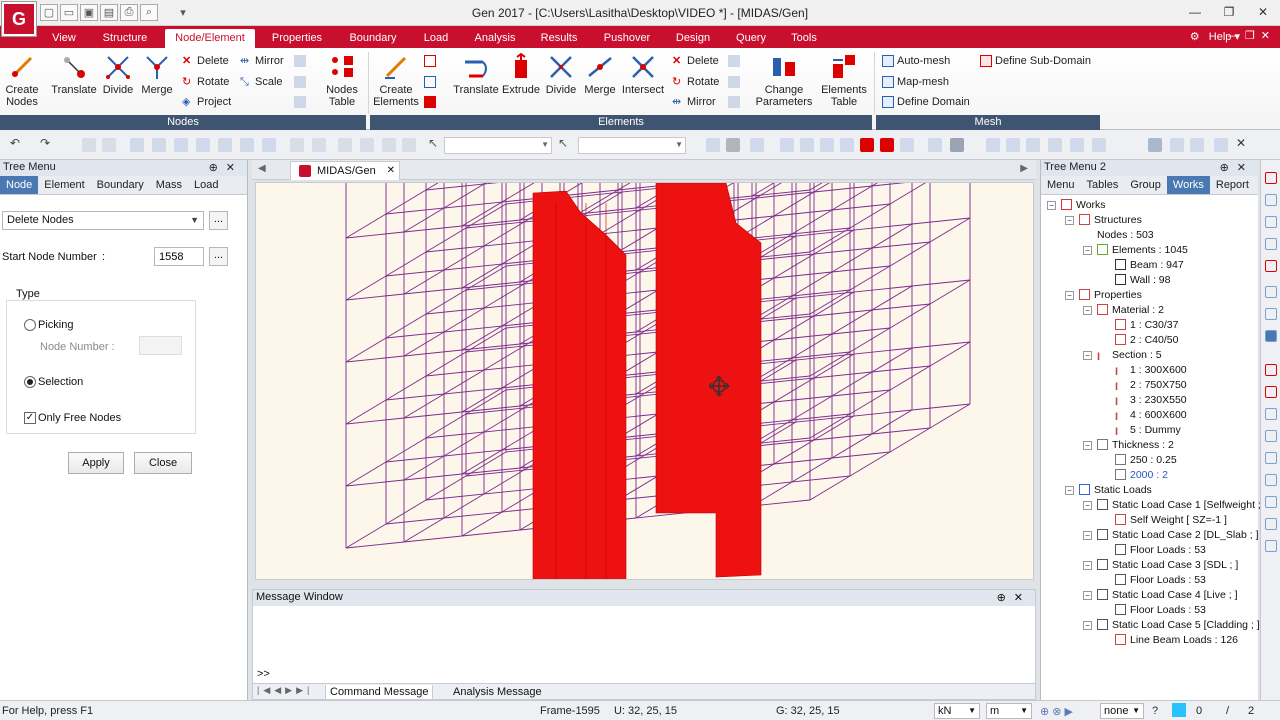  Describe the element at coordinates (1061, 185) in the screenshot. I see `tab-menu: Menu` at that location.